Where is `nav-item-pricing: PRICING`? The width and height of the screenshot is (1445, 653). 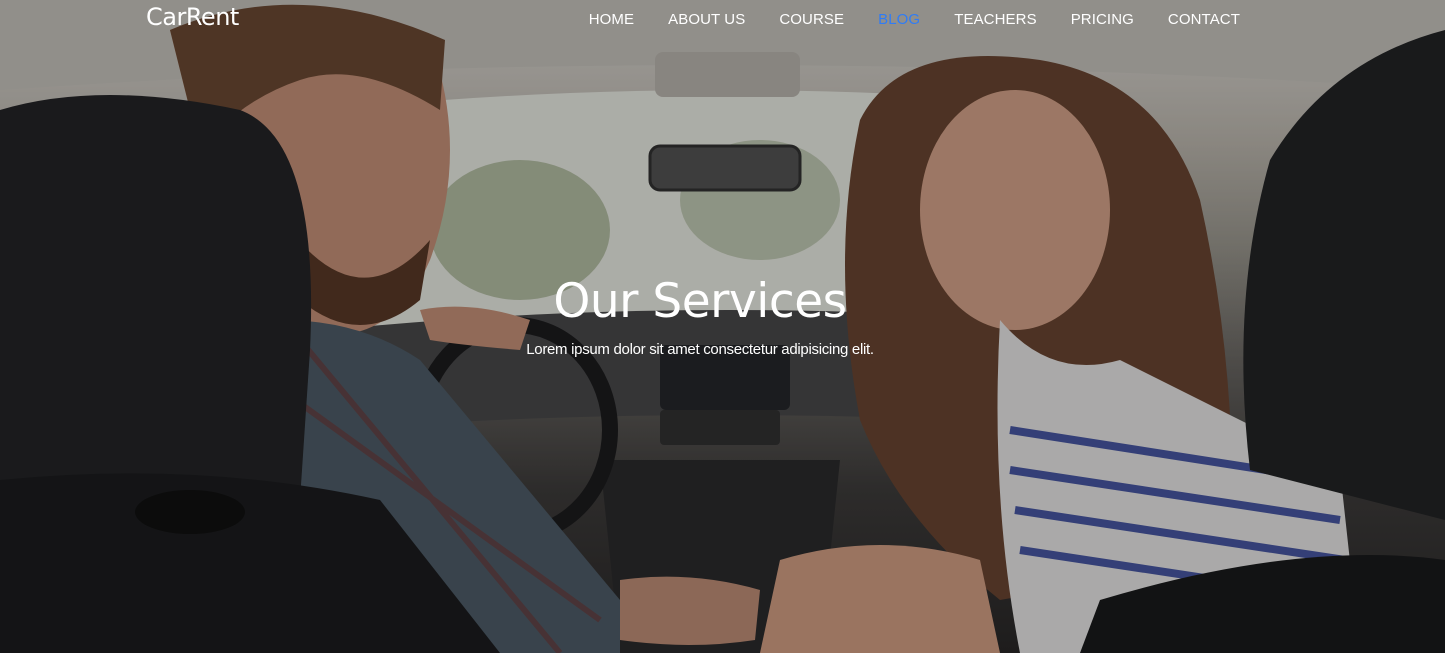
nav-item-pricing: PRICING is located at coordinates (1102, 18).